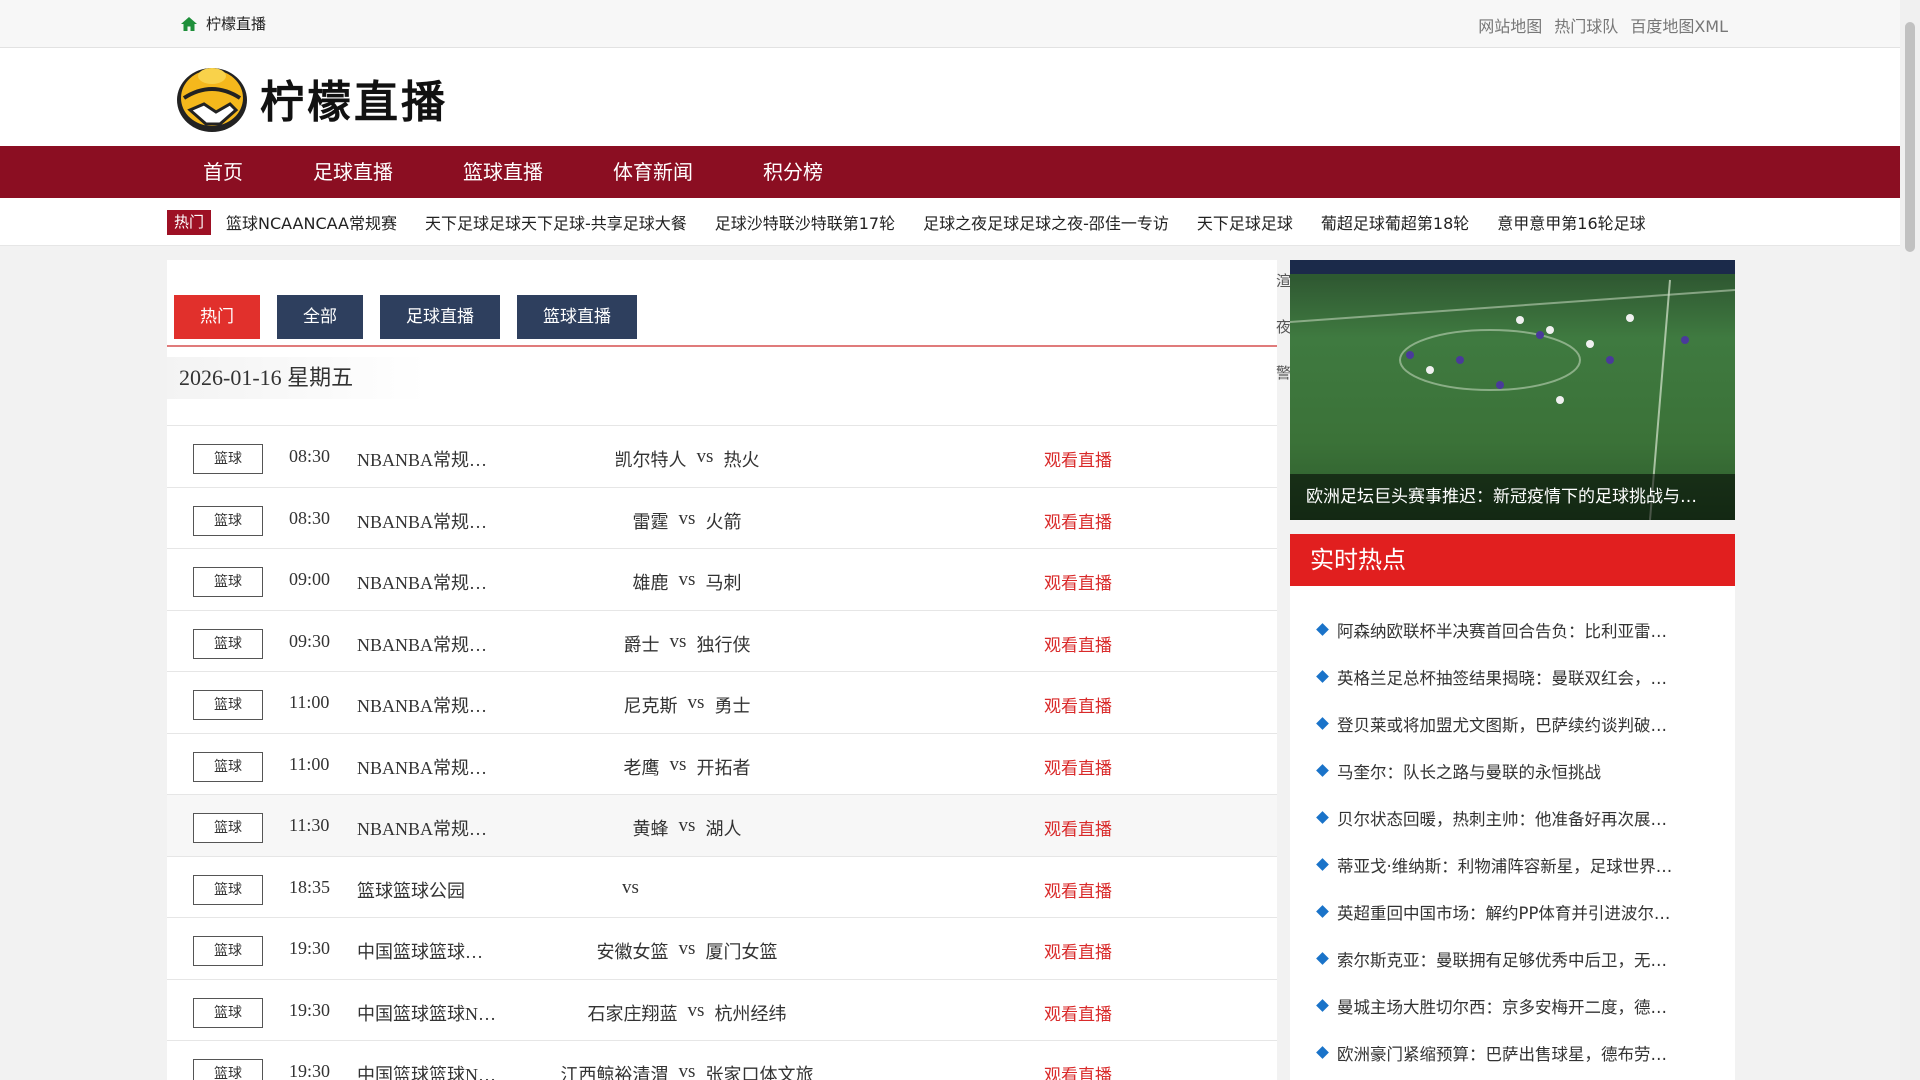 Image resolution: width=1920 pixels, height=1080 pixels. What do you see at coordinates (577, 317) in the screenshot?
I see `tab-basketball-live: 篮球直播` at bounding box center [577, 317].